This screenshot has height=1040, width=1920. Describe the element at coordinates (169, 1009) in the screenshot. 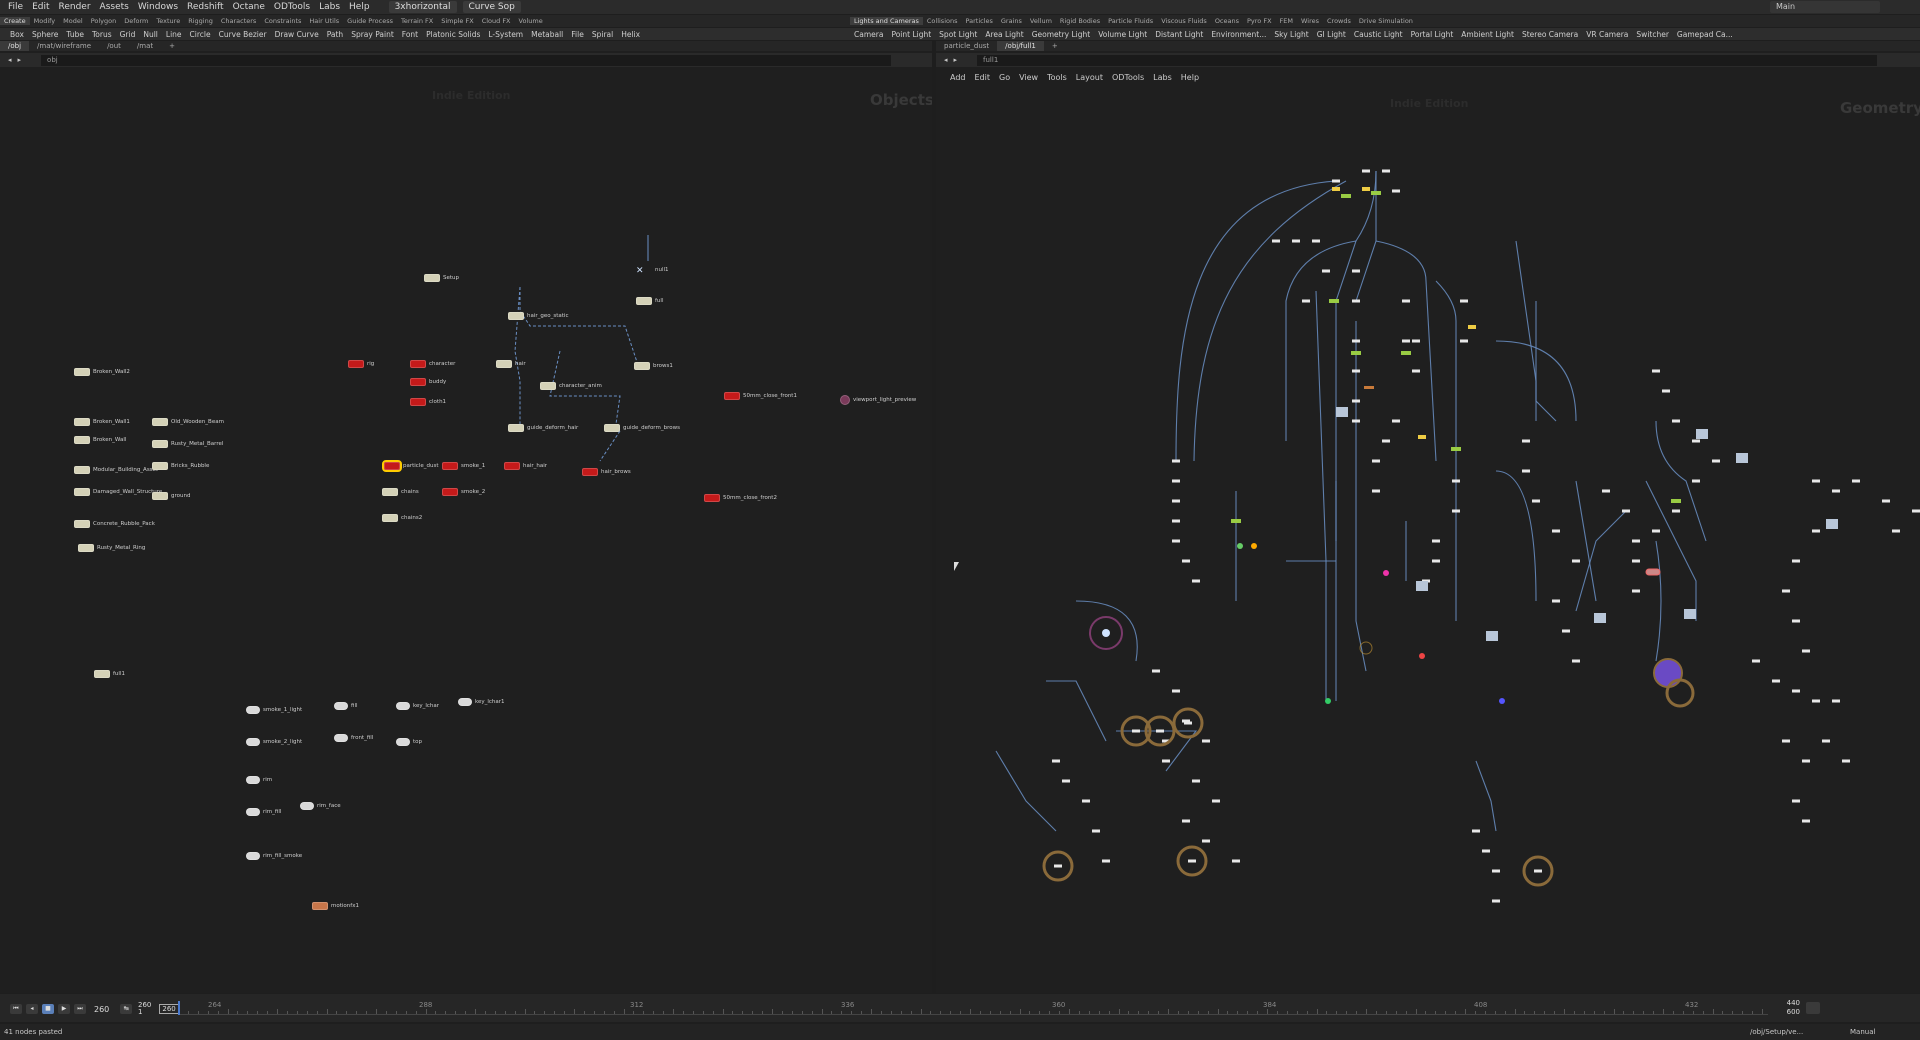

I see `frame-field: 260` at that location.